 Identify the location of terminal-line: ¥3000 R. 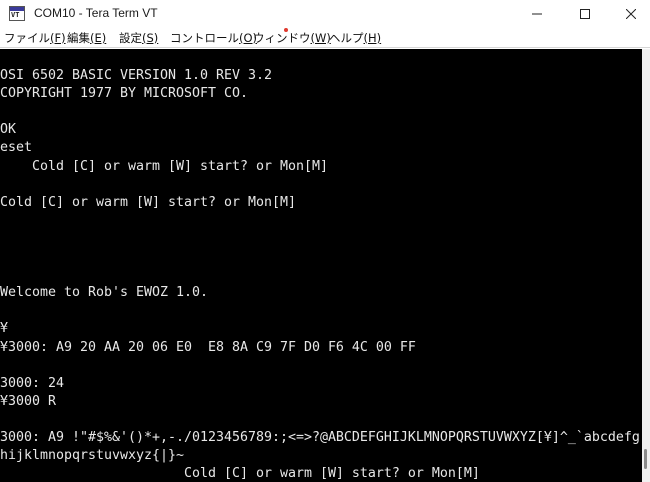
(28, 401).